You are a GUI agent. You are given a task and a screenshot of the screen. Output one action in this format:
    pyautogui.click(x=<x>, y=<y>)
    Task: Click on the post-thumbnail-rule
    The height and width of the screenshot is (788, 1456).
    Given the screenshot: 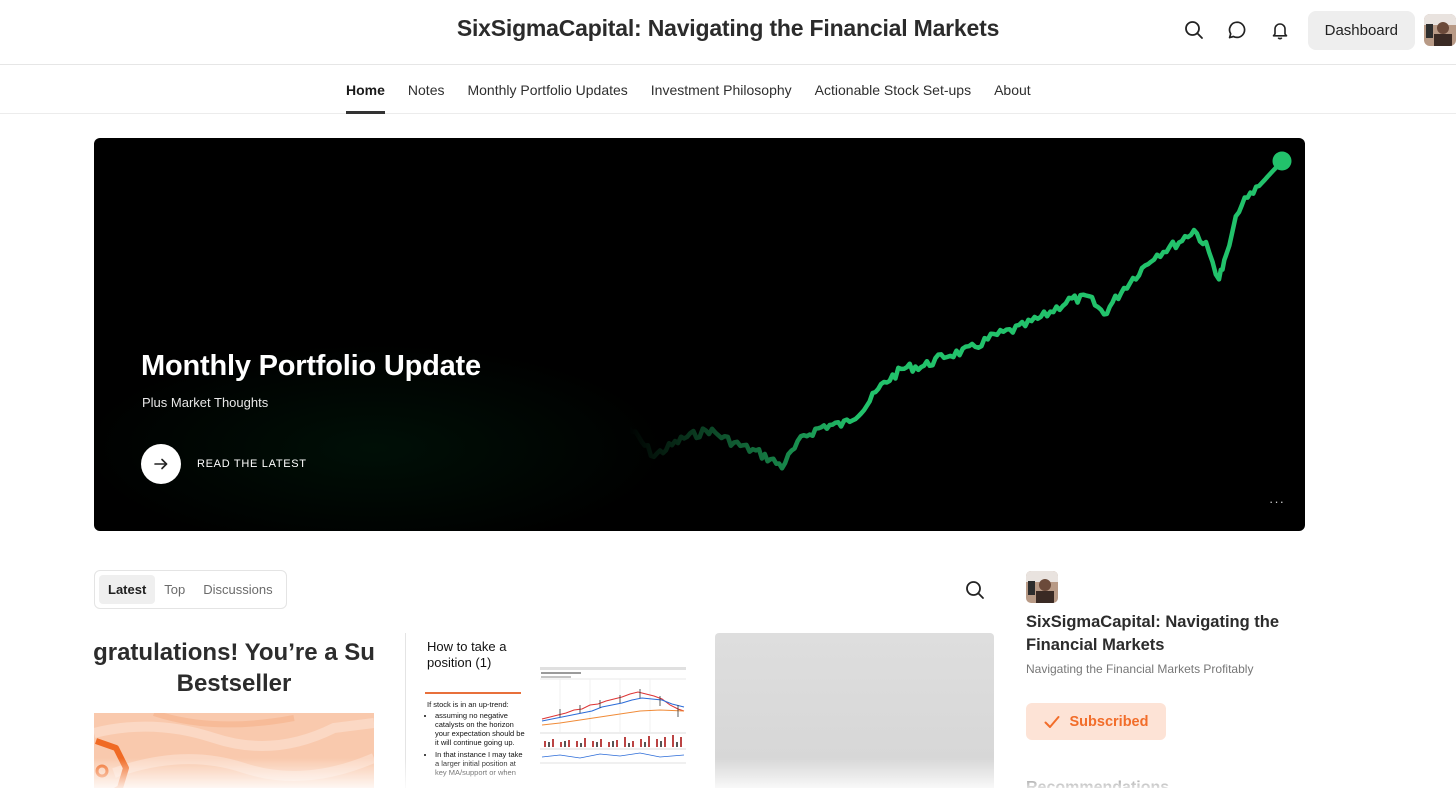 What is the action you would take?
    pyautogui.click(x=473, y=693)
    